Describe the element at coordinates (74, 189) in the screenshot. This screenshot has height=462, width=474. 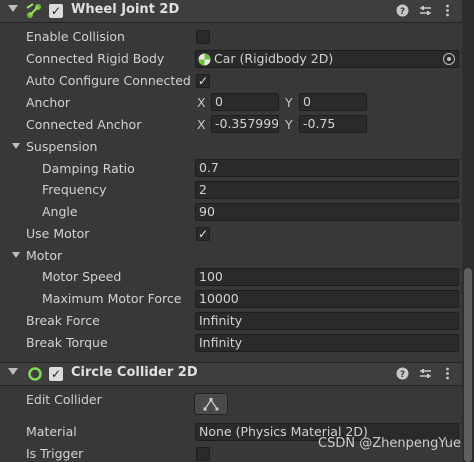
I see `frequency-label: Frequency` at that location.